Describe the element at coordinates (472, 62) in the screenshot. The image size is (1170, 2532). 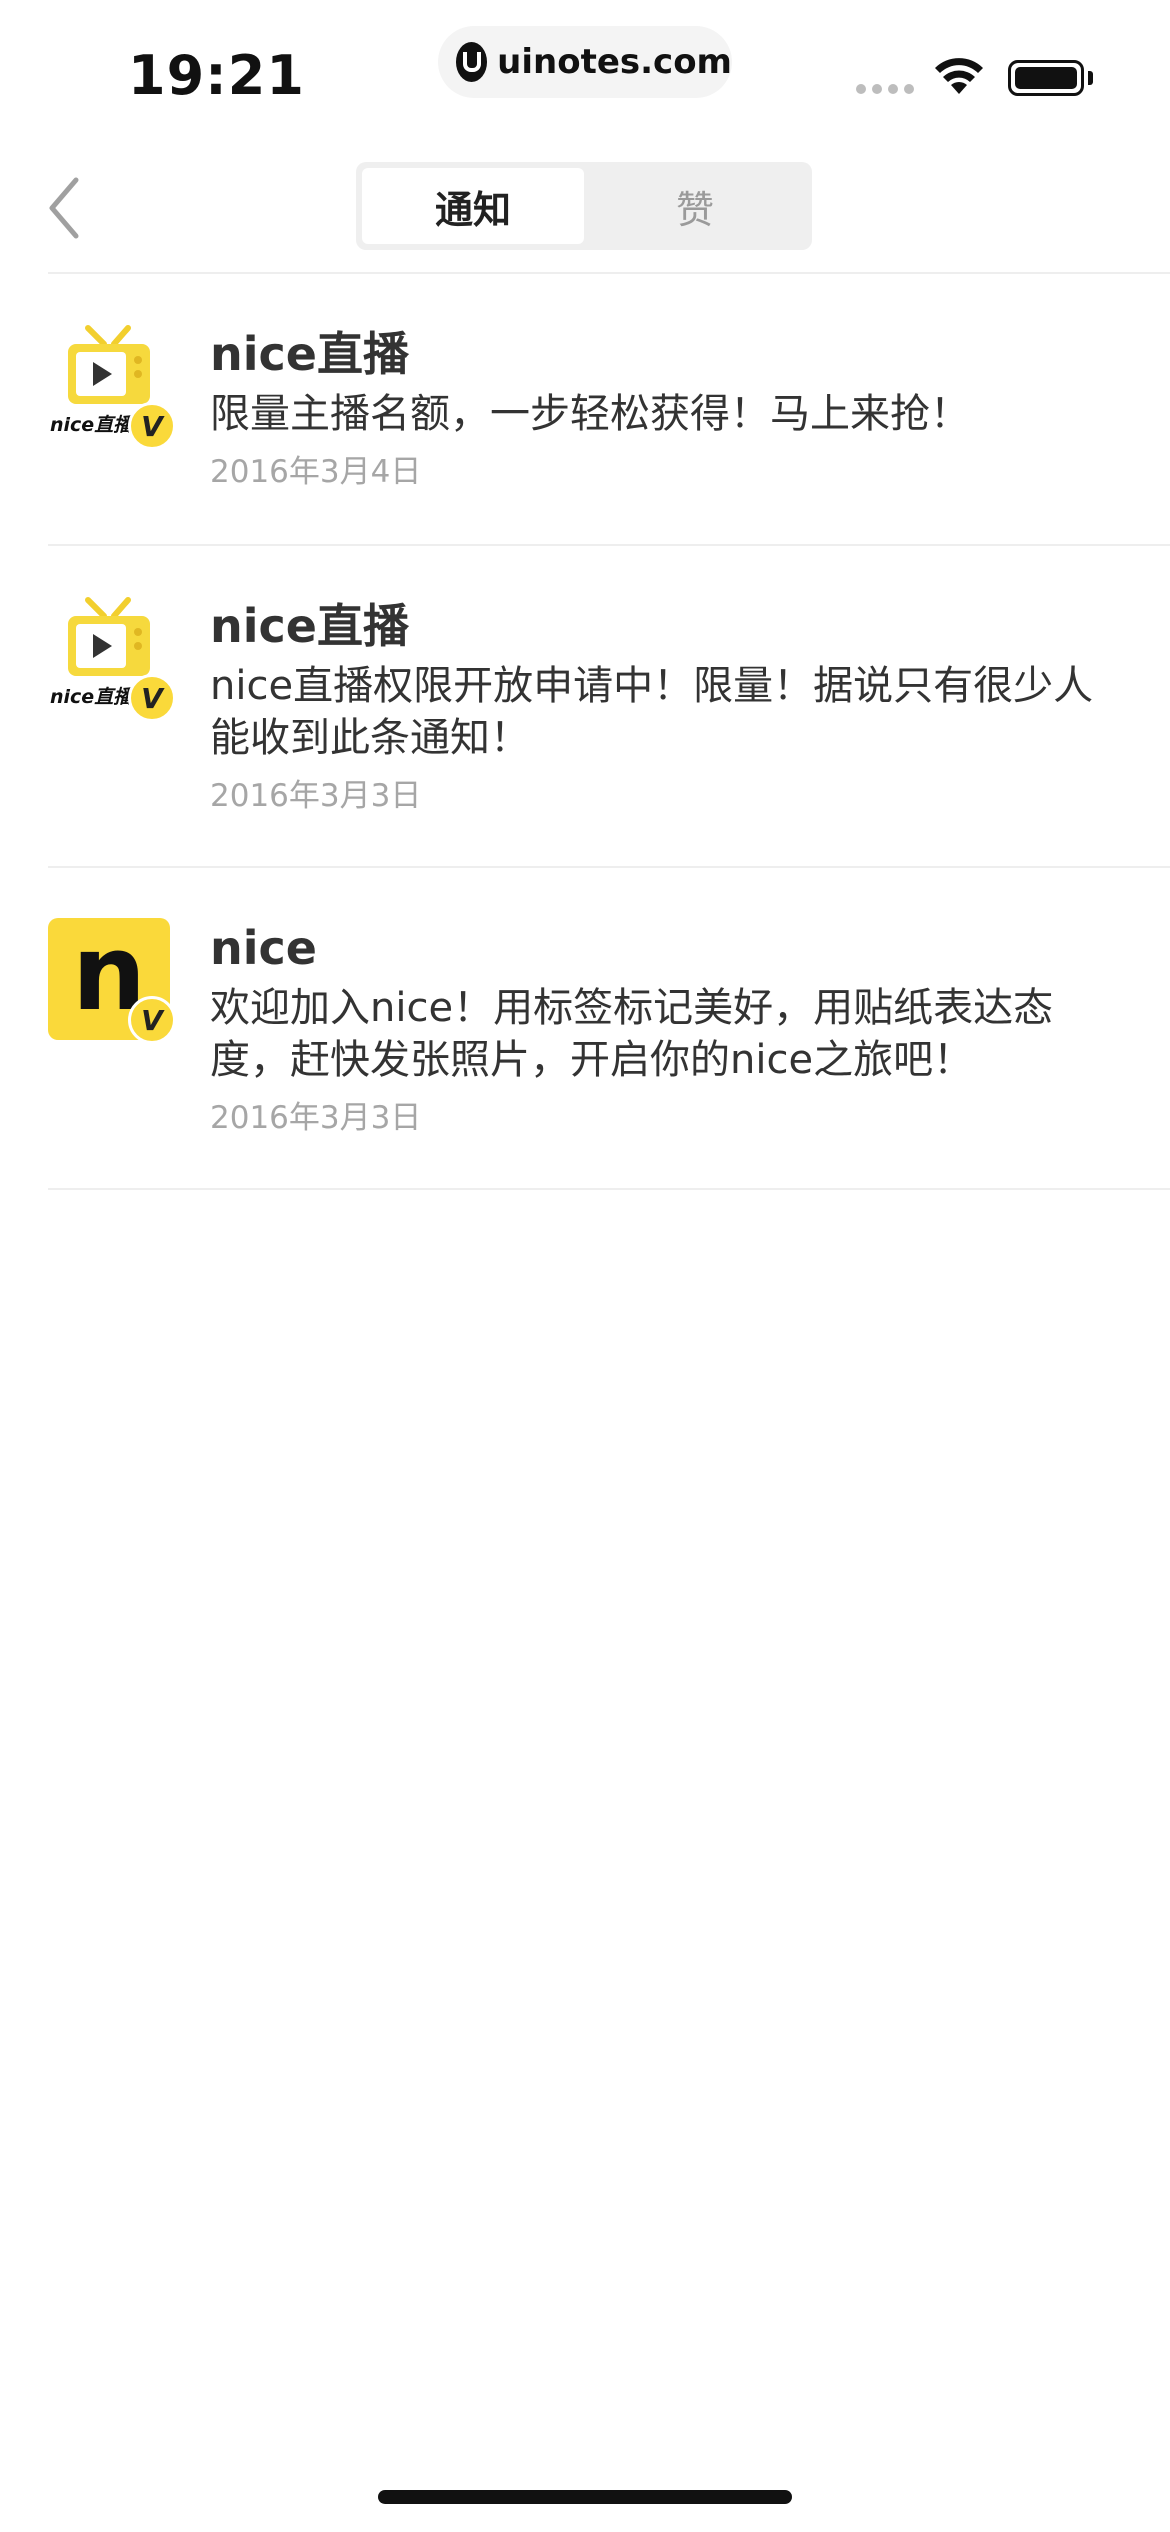
I see `site-logo-icon` at that location.